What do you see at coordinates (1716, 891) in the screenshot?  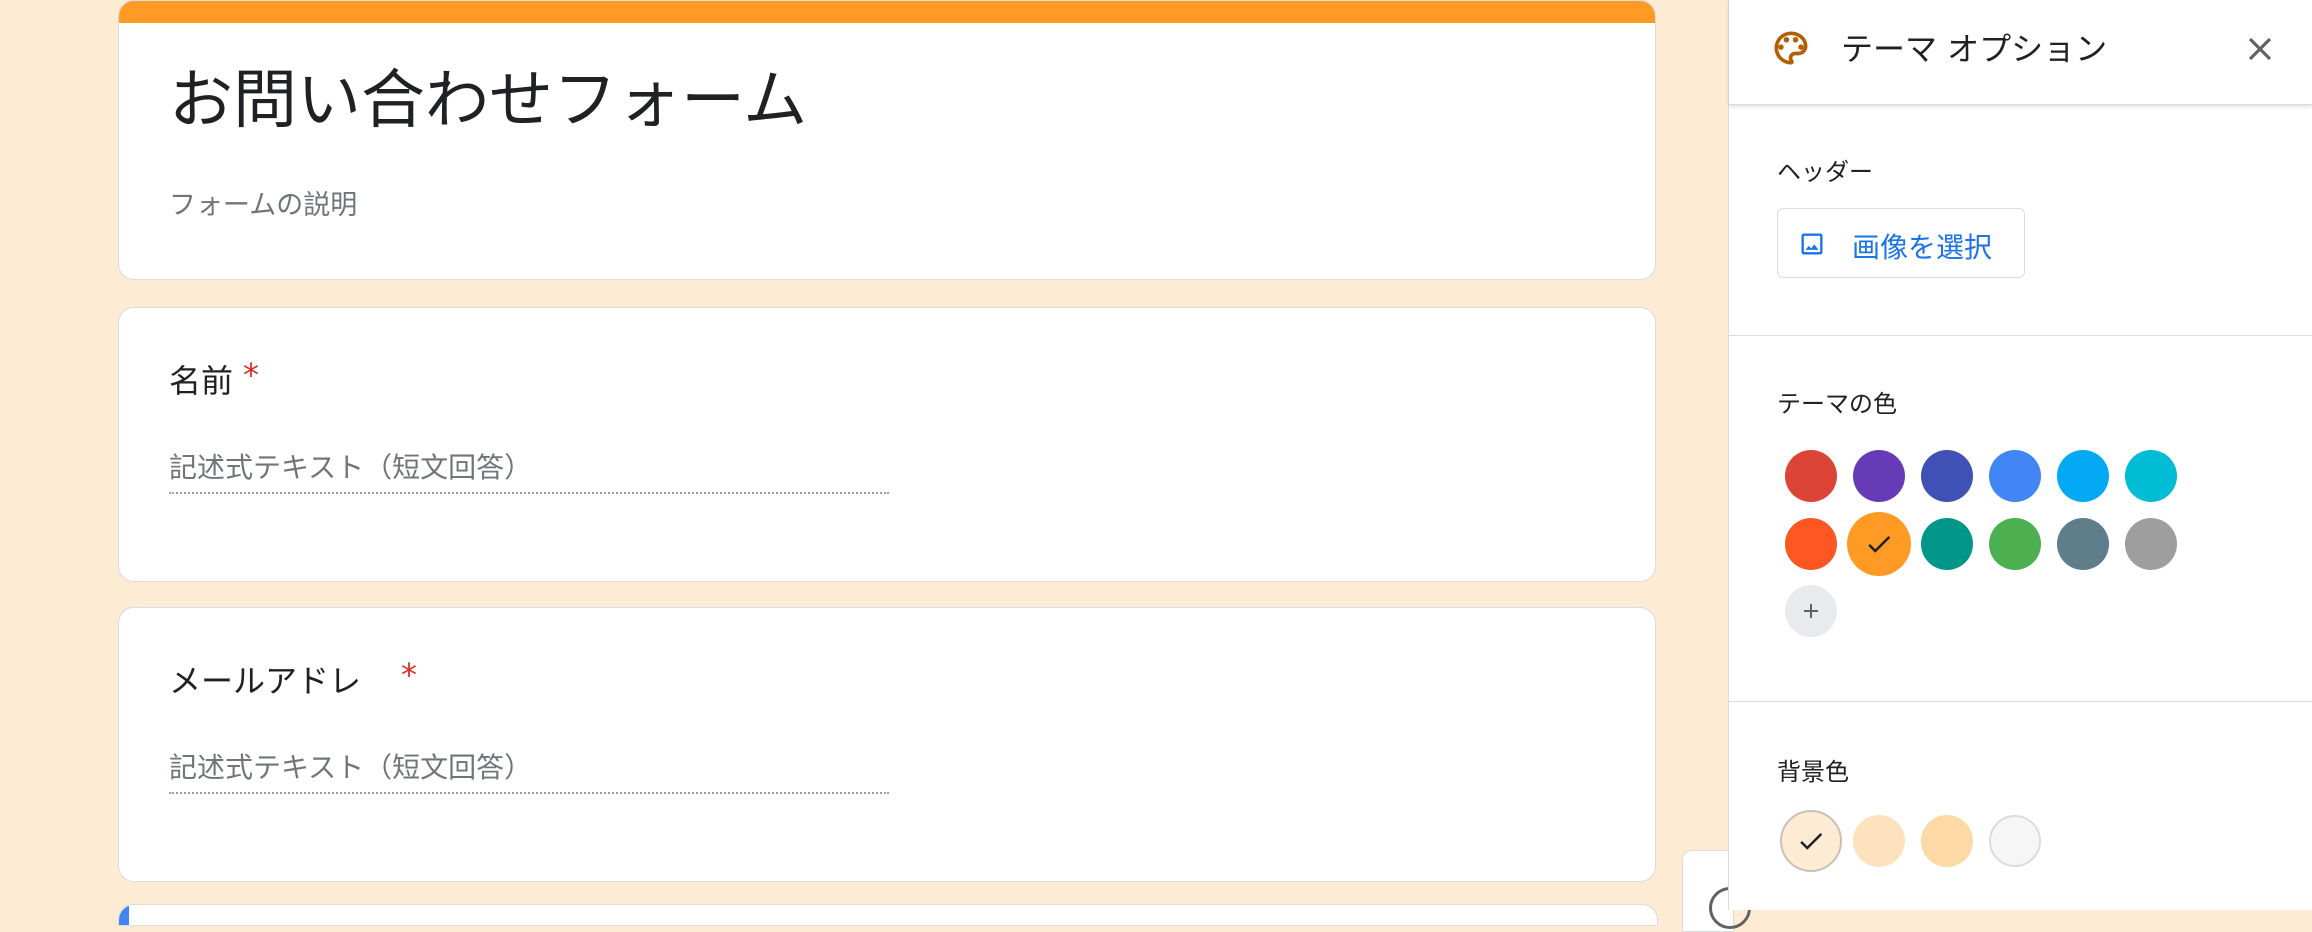 I see `floating-toolbar` at bounding box center [1716, 891].